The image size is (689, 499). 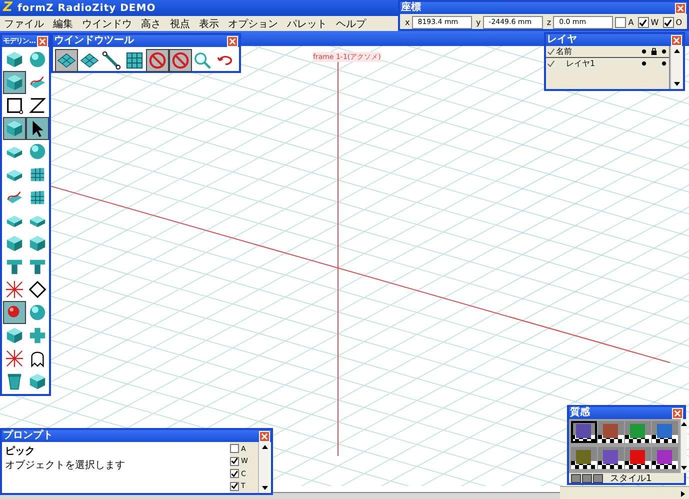 What do you see at coordinates (209, 23) in the screenshot?
I see `menu-item: 表示` at bounding box center [209, 23].